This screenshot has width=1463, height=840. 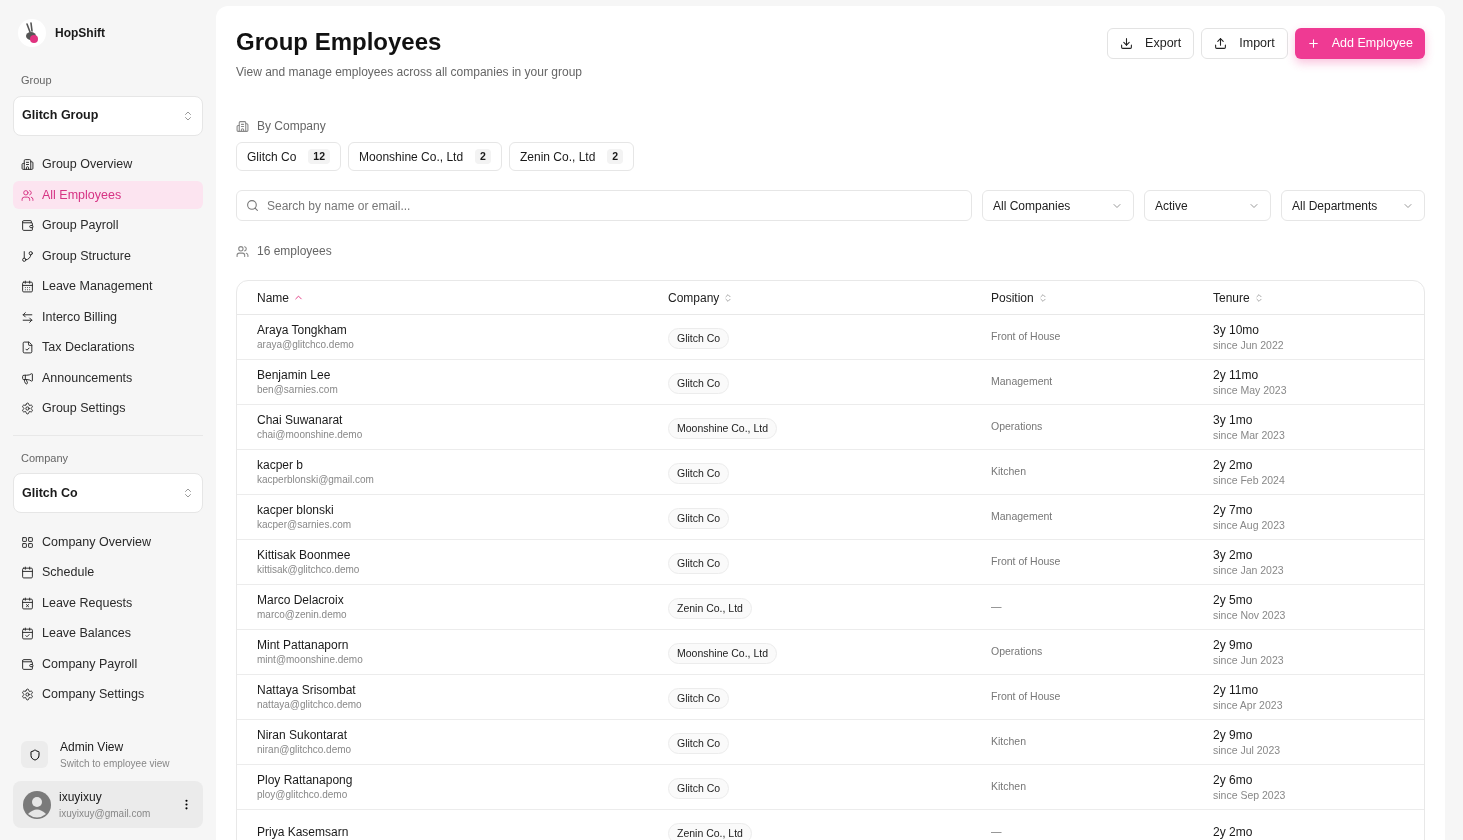 I want to click on user-email: ixuyixuy@gmail.com, so click(x=105, y=814).